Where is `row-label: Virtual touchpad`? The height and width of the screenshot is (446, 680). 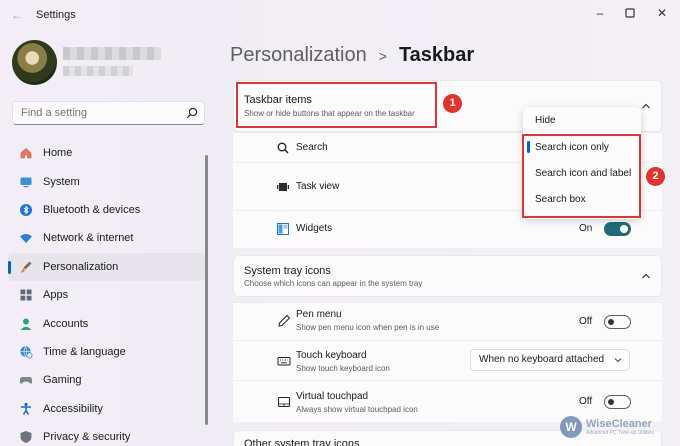
row-label: Virtual touchpad is located at coordinates (332, 396).